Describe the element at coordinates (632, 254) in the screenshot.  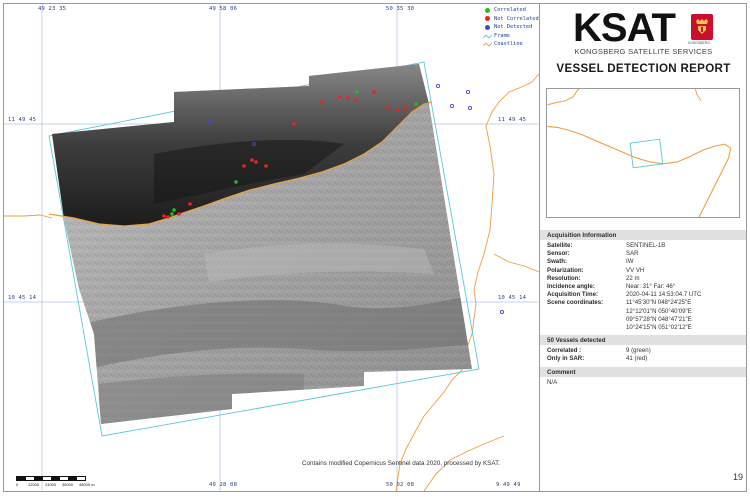
I see `info-value: SAR` at that location.